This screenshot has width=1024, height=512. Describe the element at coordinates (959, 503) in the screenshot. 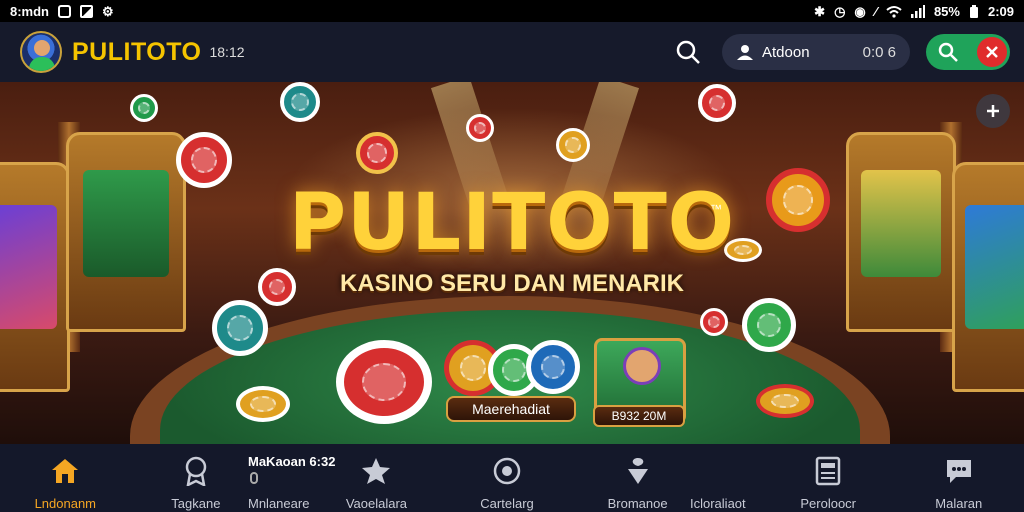

I see `nav-label-chat: Malaran` at that location.